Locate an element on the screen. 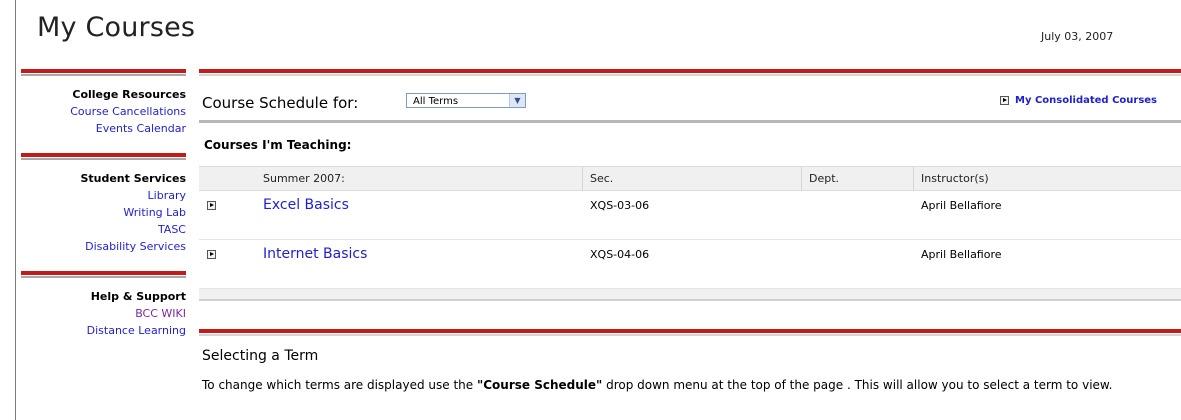  sidebar-heading: Student Services is located at coordinates (133, 178).